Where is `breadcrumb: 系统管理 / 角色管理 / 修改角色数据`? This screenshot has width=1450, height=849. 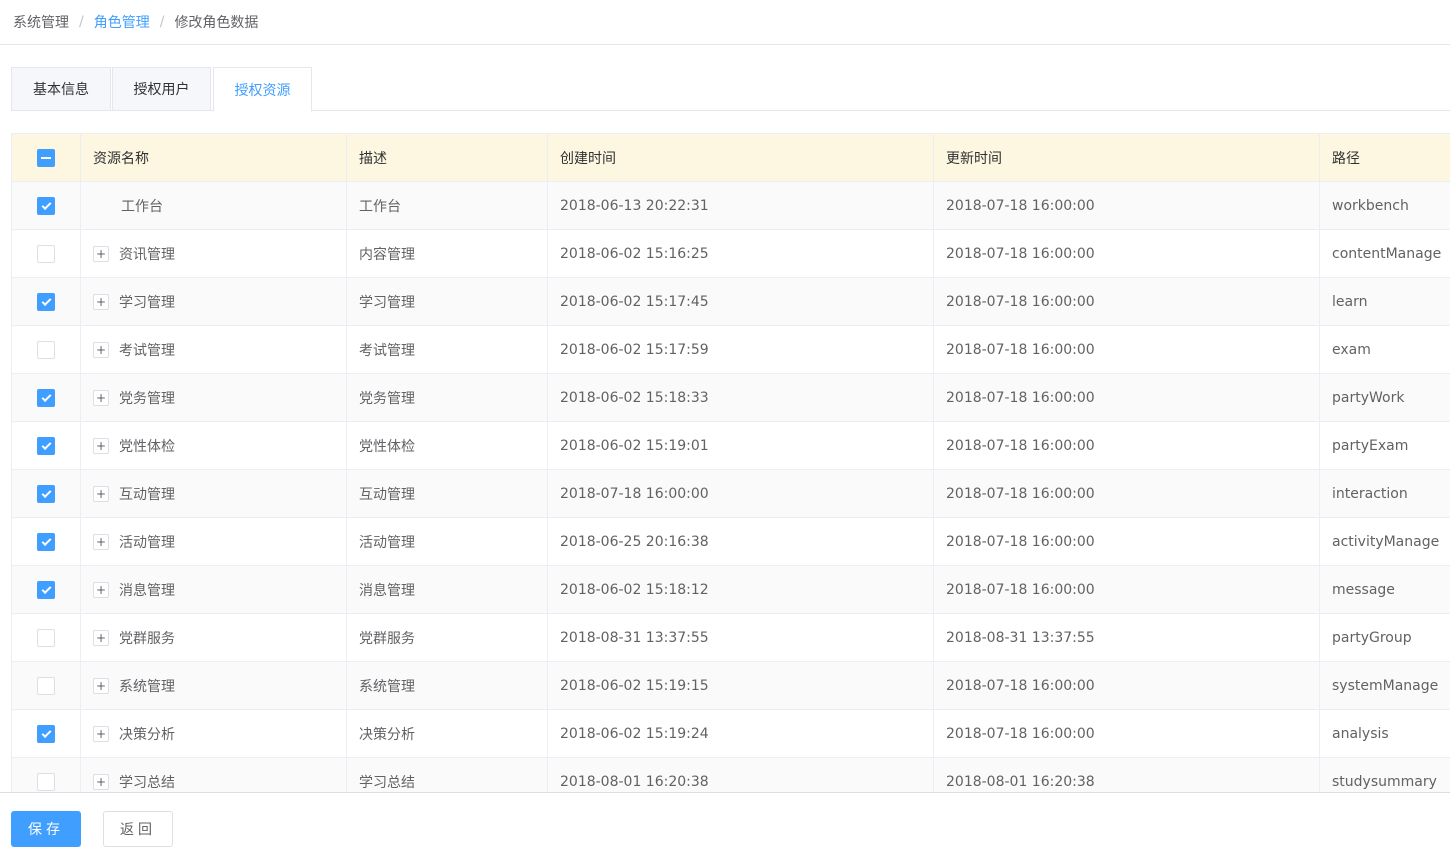 breadcrumb: 系统管理 / 角色管理 / 修改角色数据 is located at coordinates (725, 22).